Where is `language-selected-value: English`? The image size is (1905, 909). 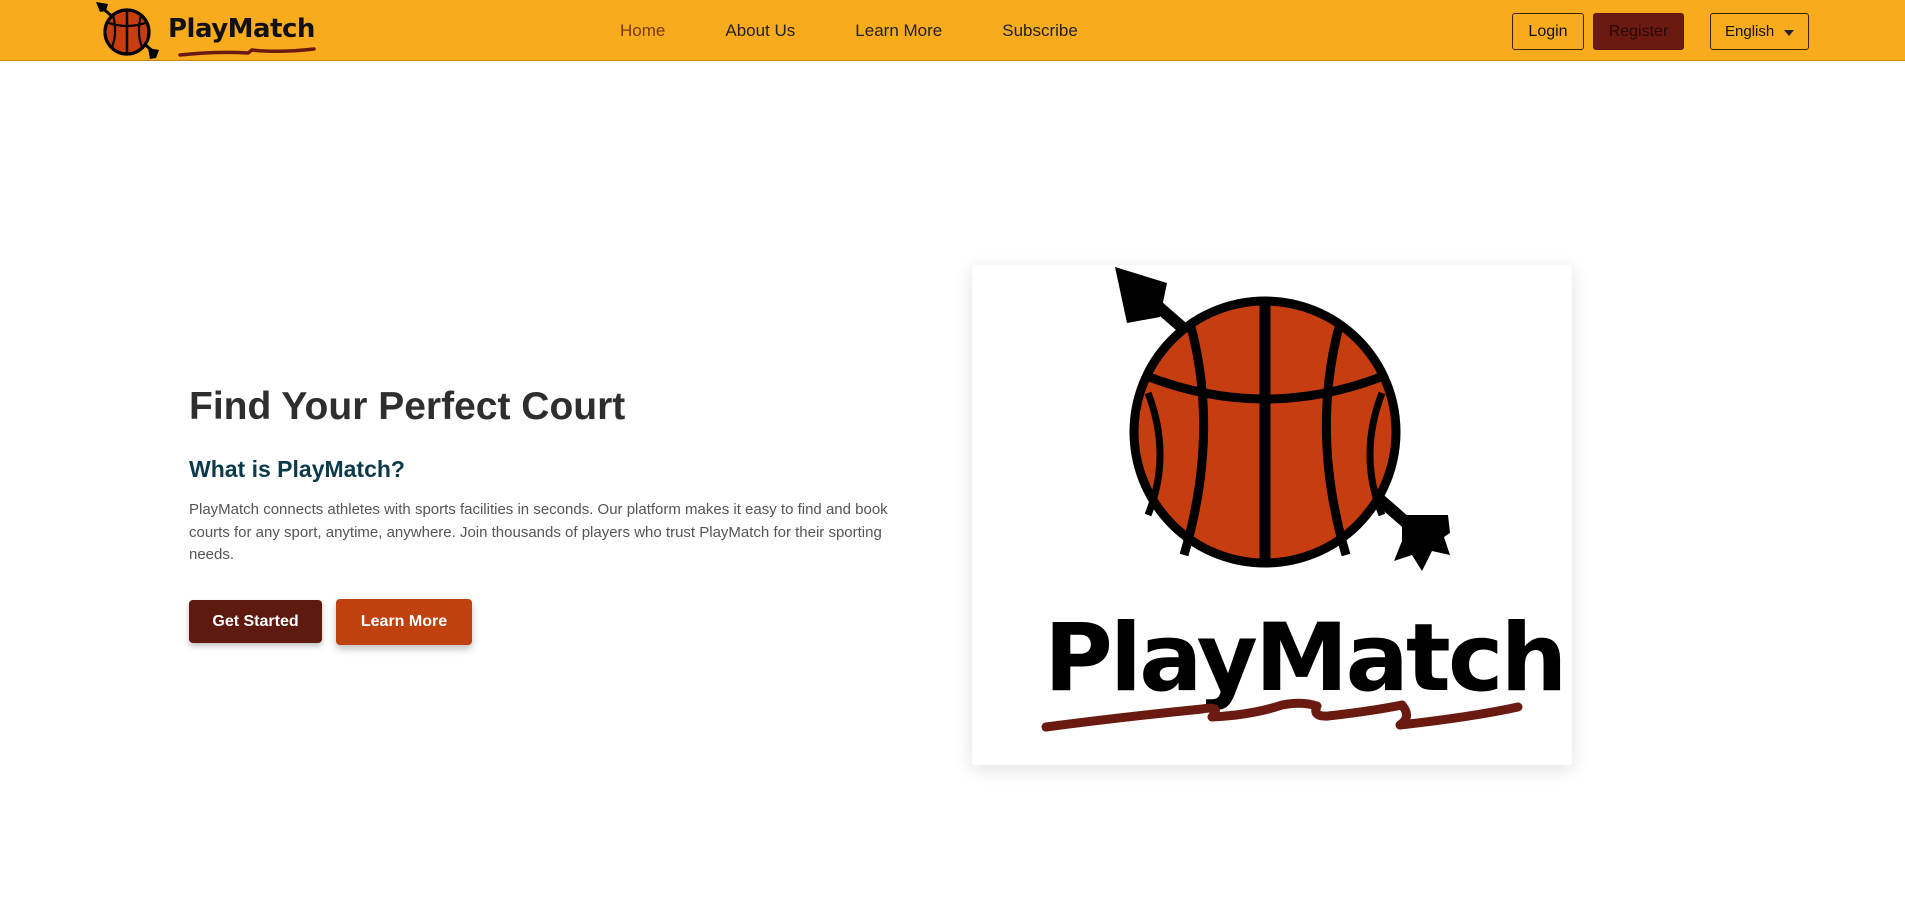
language-selected-value: English is located at coordinates (1750, 31).